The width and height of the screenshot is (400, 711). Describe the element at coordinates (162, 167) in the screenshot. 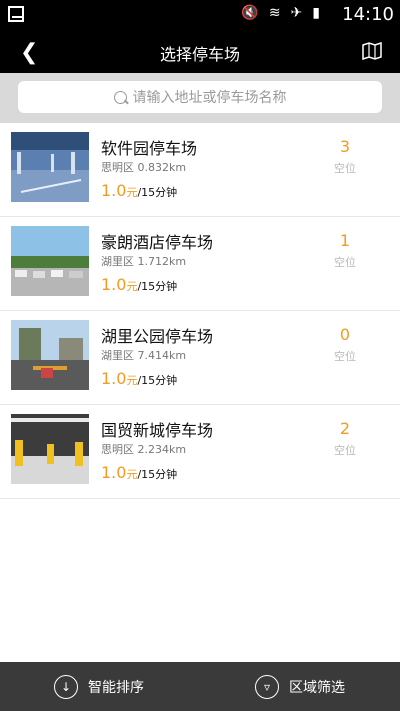

I see `distance: 0.832km` at that location.